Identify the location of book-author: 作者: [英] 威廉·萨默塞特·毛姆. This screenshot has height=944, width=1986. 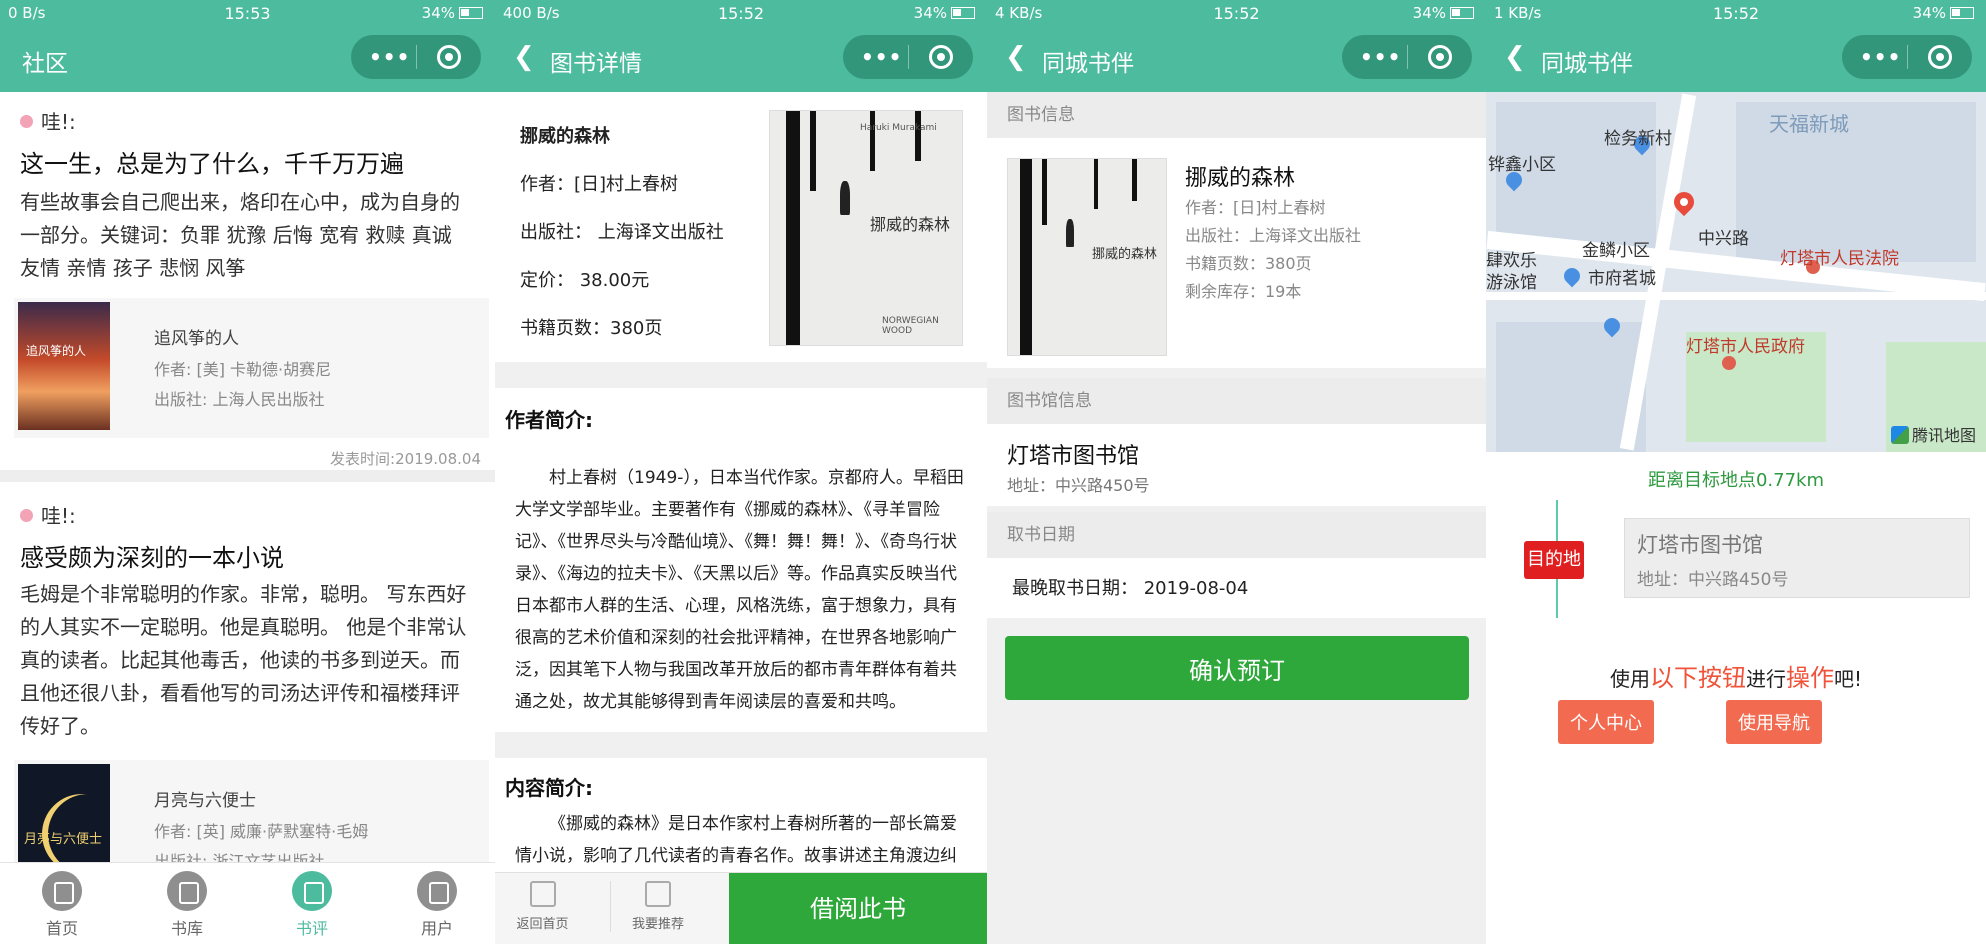
(261, 831).